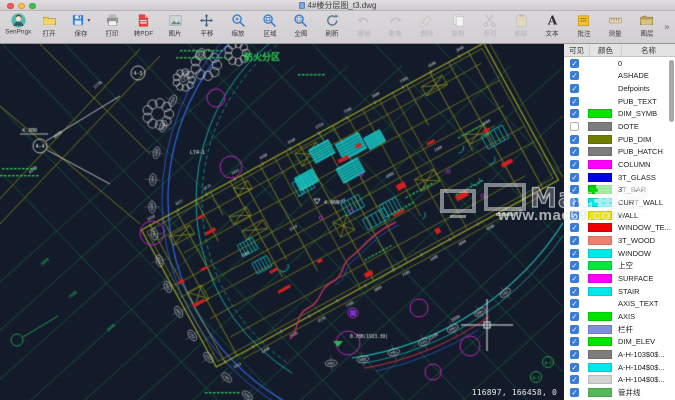  Describe the element at coordinates (521, 27) in the screenshot. I see `toolbar-button-paste: 粘贴` at that location.